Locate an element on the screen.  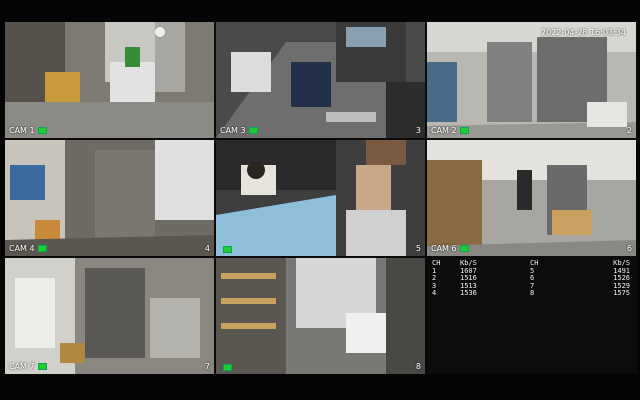
camera-tile-3: CAM 3 3 is located at coordinates (320, 80).